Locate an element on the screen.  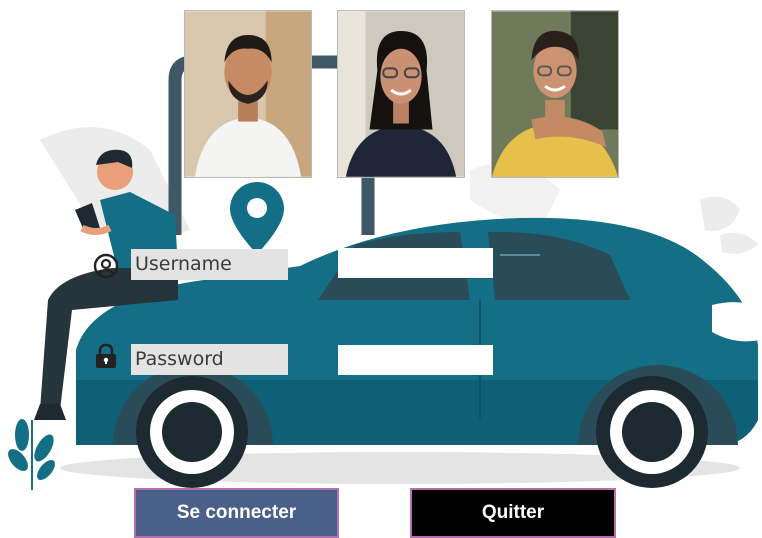
password-input is located at coordinates (415, 360).